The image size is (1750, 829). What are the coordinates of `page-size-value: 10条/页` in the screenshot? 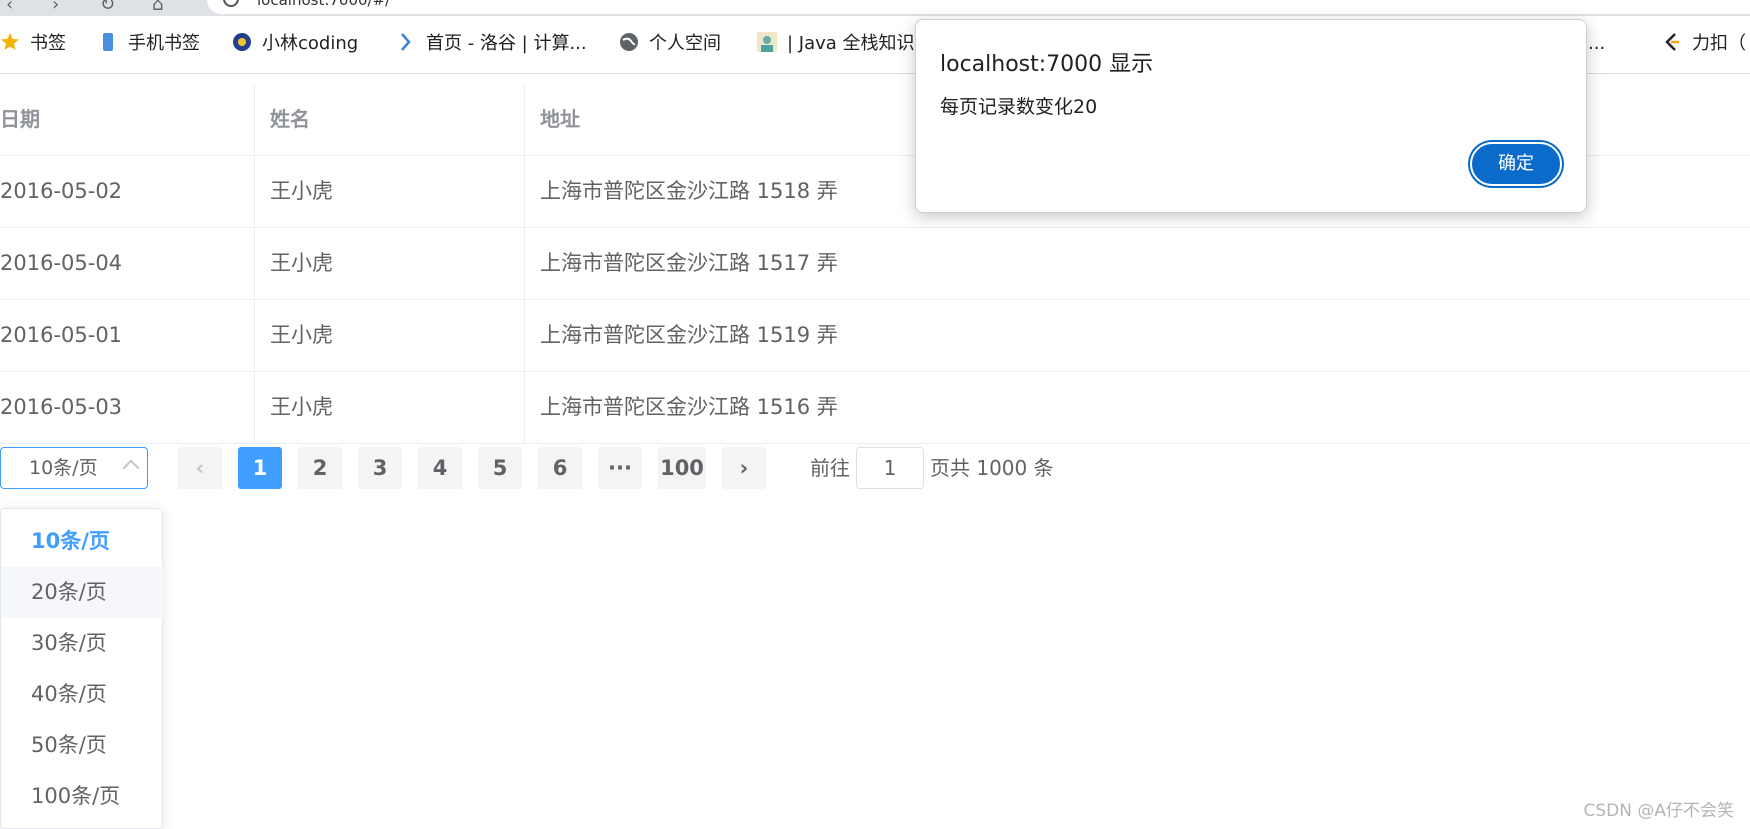 It's located at (63, 468).